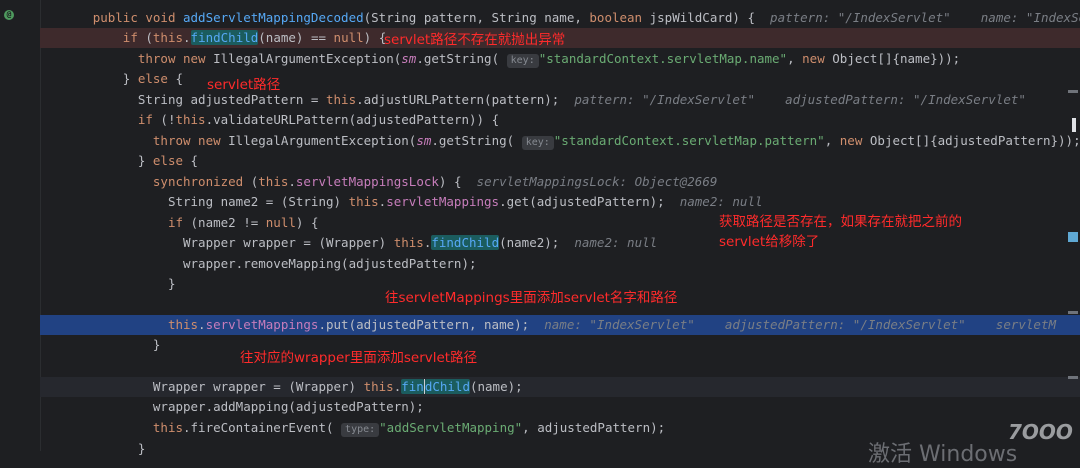 The height and width of the screenshot is (468, 1080). What do you see at coordinates (168, 119) in the screenshot?
I see `code-token: (!` at bounding box center [168, 119].